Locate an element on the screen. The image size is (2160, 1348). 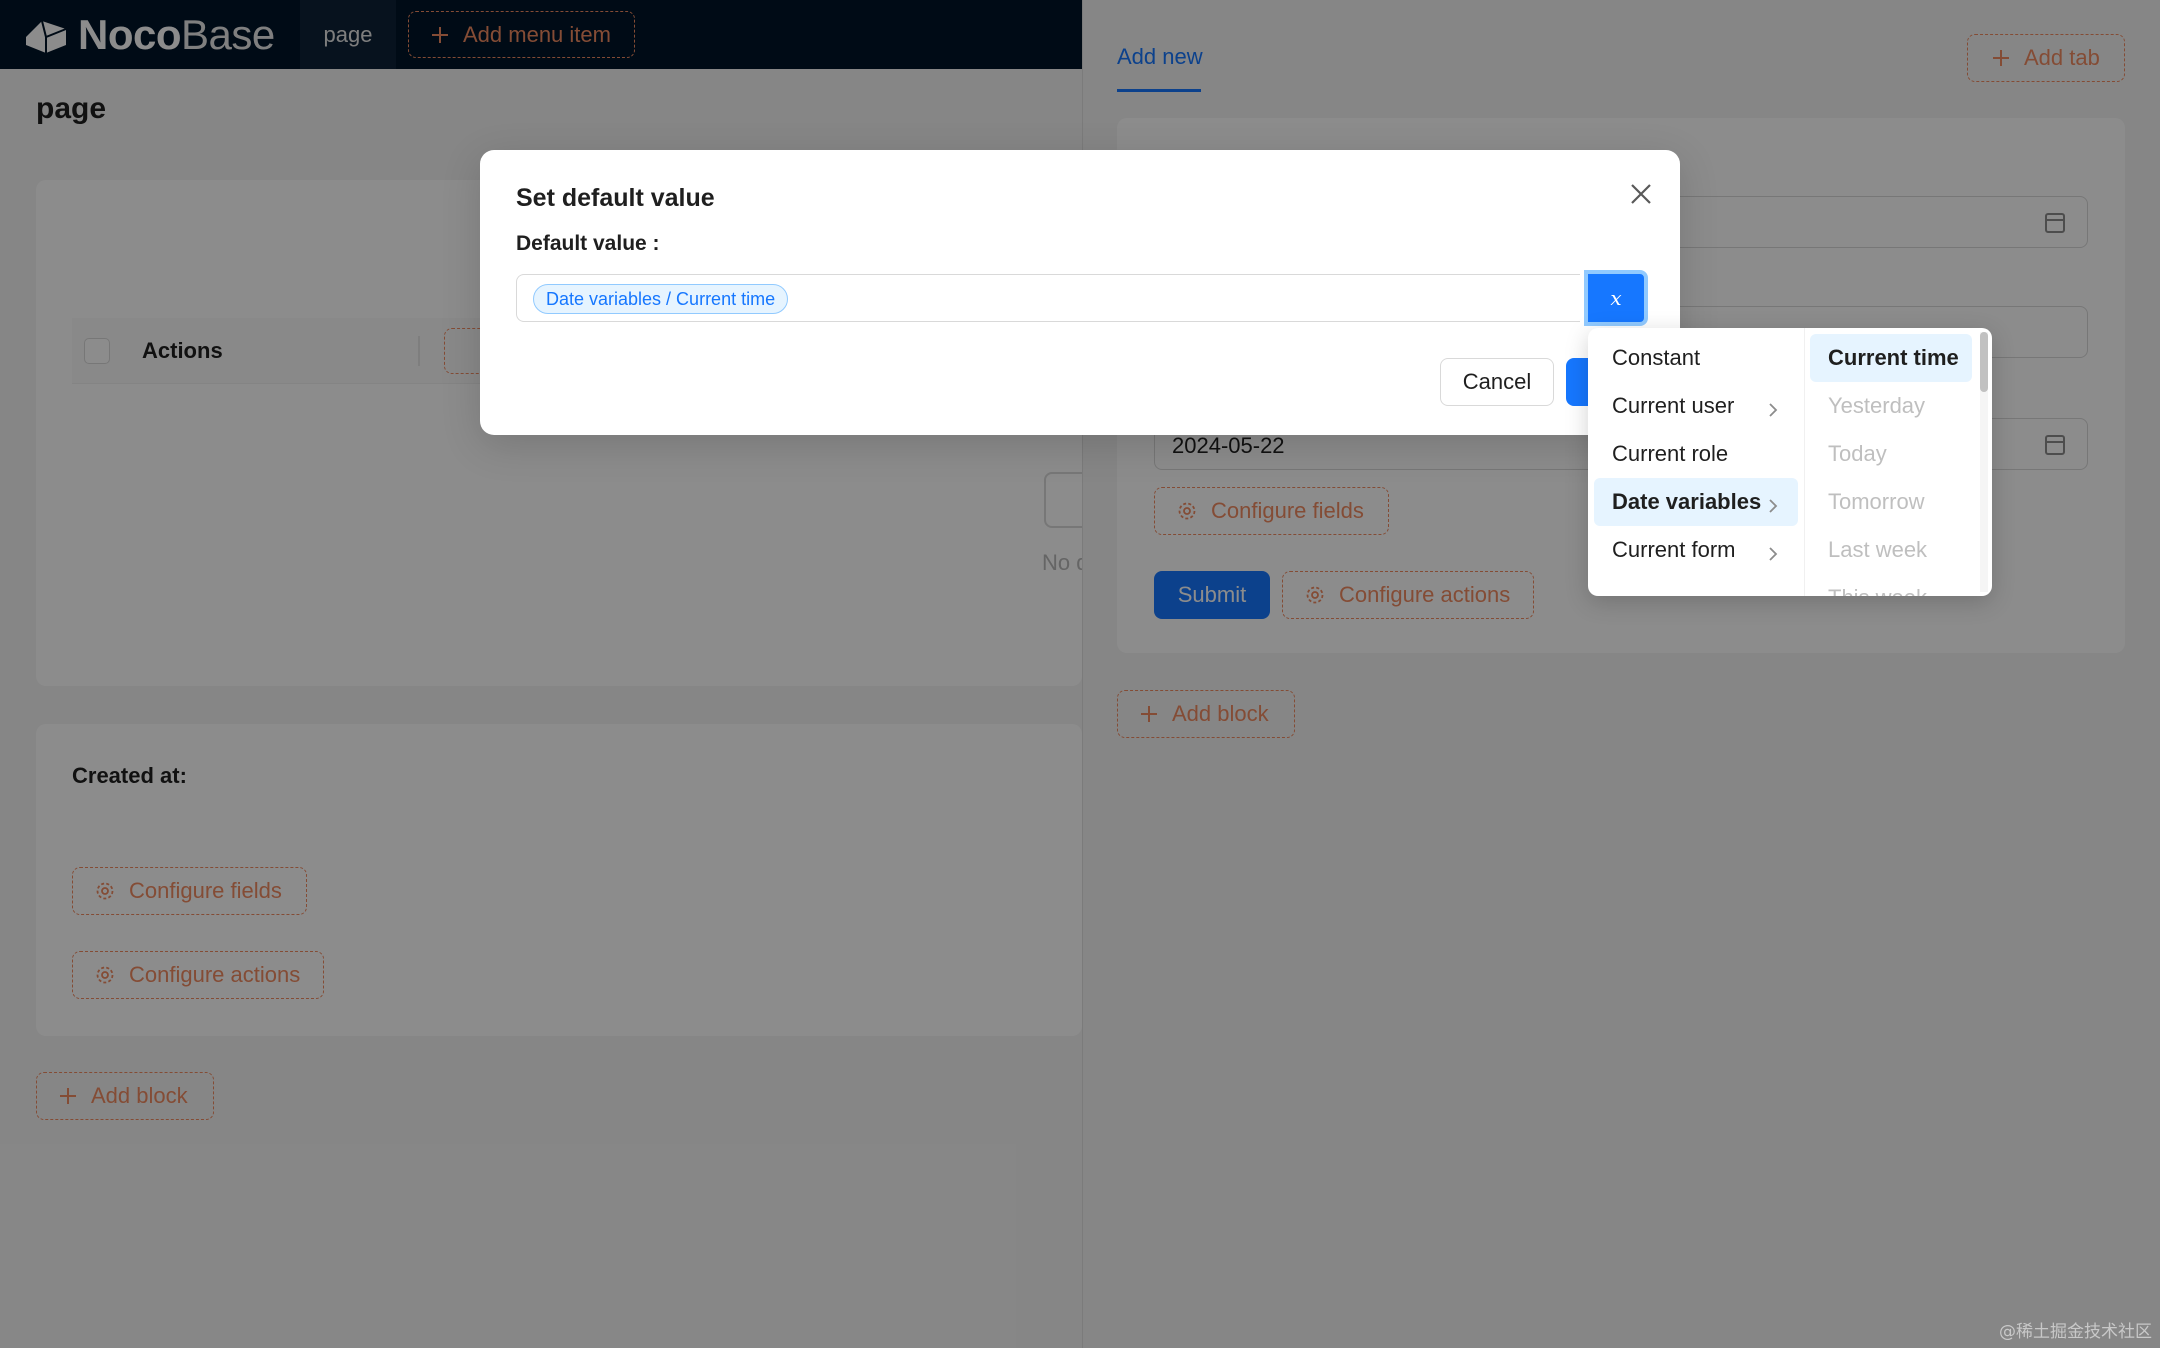
cascader-option-date-variables: Date variables is located at coordinates (1696, 502).